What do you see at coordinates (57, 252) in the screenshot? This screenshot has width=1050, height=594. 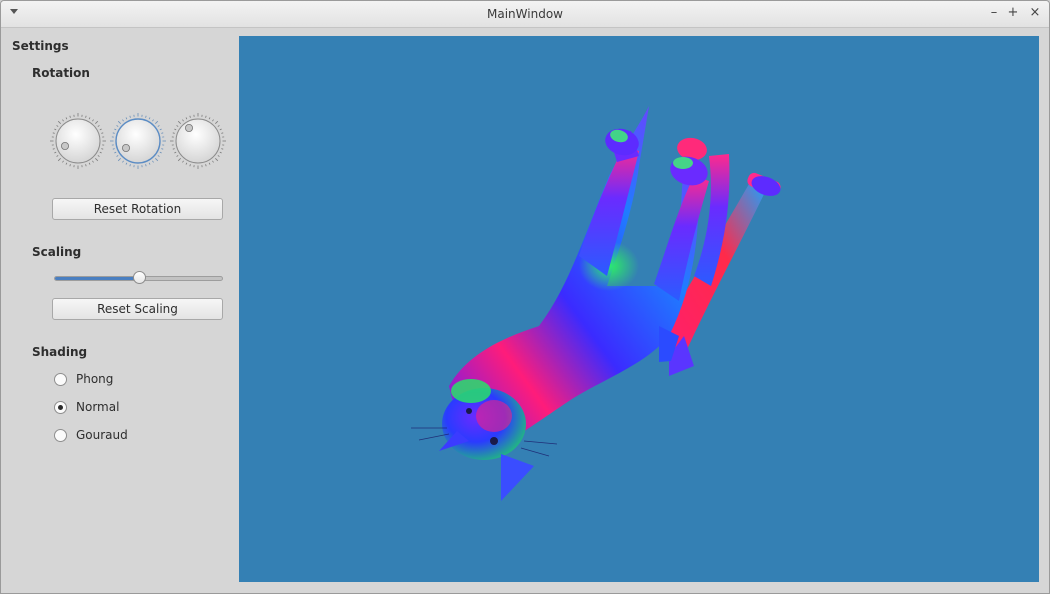 I see `scaling-heading: Scaling` at bounding box center [57, 252].